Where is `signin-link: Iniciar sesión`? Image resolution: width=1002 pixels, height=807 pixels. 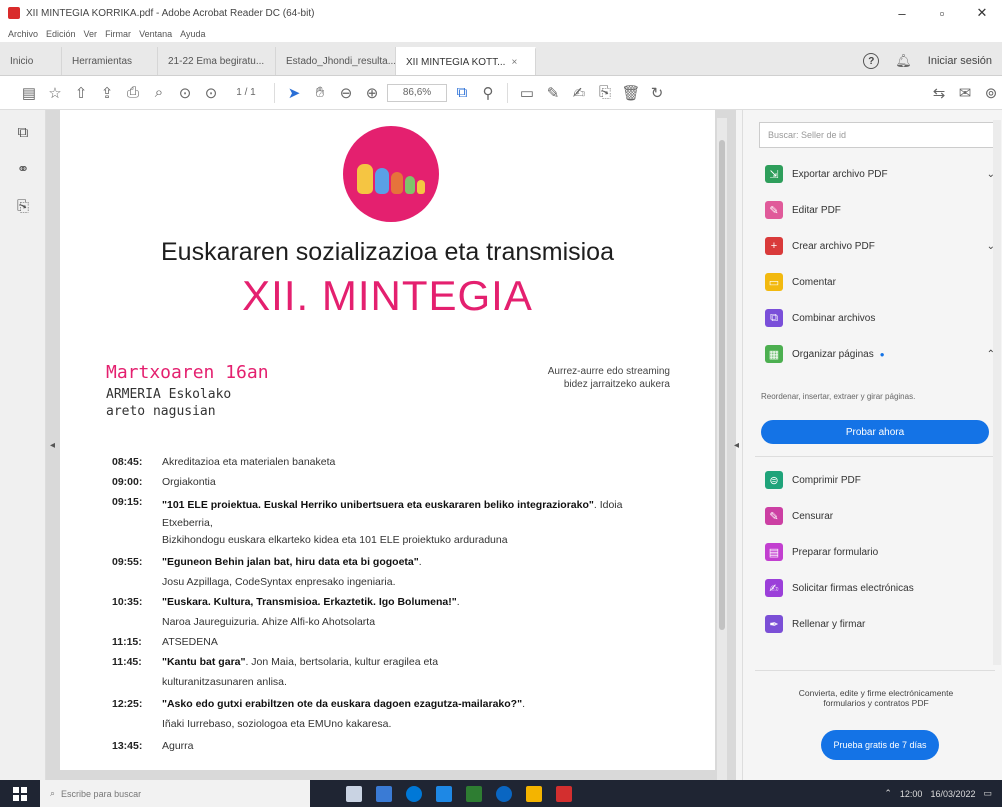 signin-link: Iniciar sesión is located at coordinates (960, 61).